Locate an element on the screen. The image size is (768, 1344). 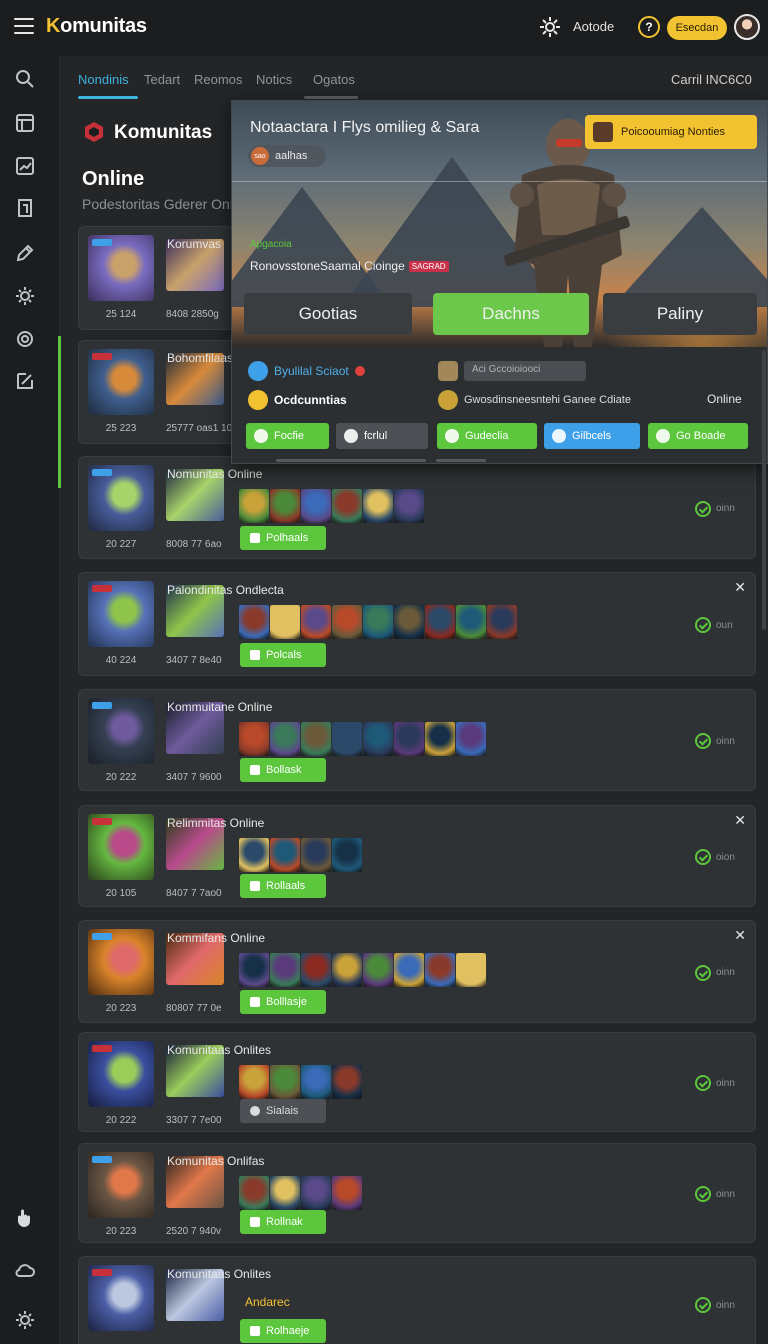
tab-ogatos: Ogatos is located at coordinates (334, 79).